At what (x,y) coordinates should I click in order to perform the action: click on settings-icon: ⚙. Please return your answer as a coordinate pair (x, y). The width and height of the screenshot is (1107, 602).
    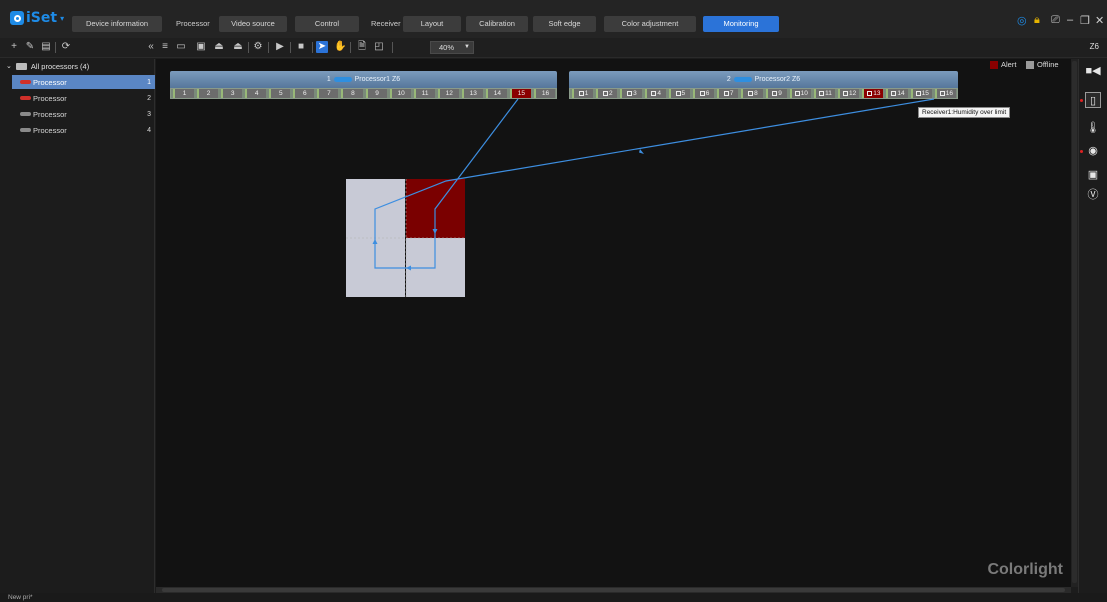
    Looking at the image, I should click on (258, 47).